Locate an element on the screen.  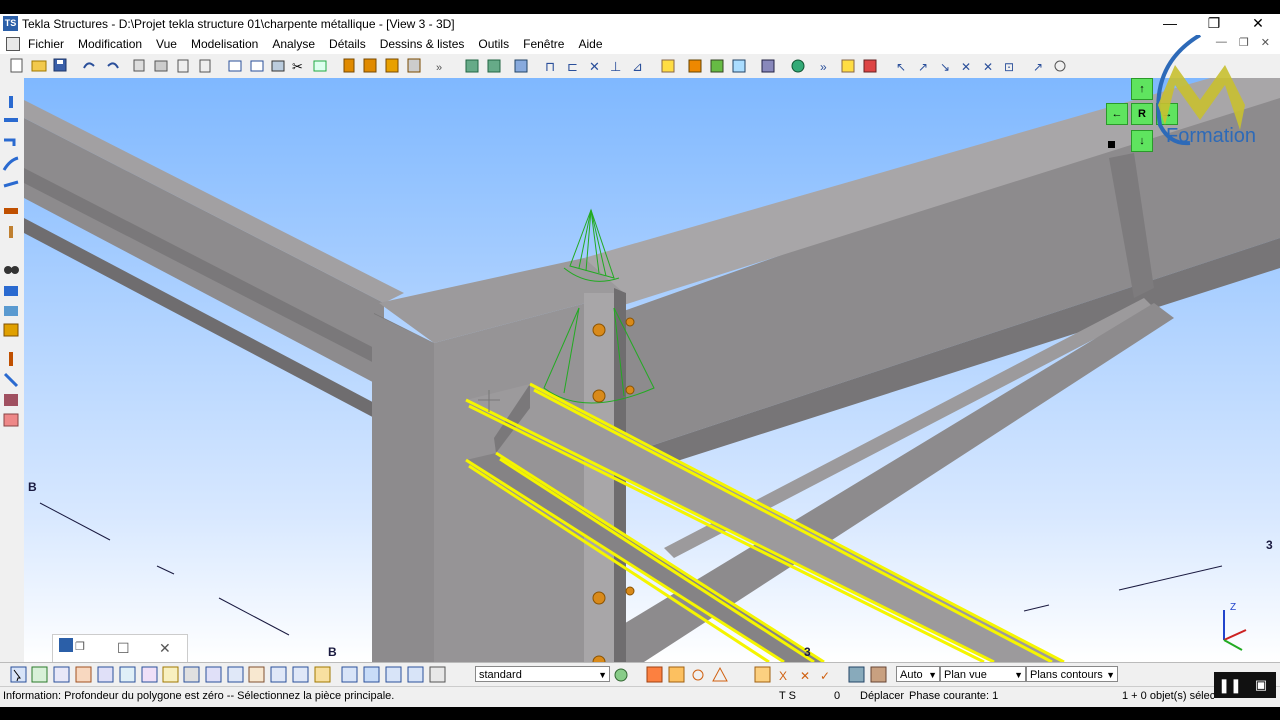
save-icon is located at coordinates (60, 65).